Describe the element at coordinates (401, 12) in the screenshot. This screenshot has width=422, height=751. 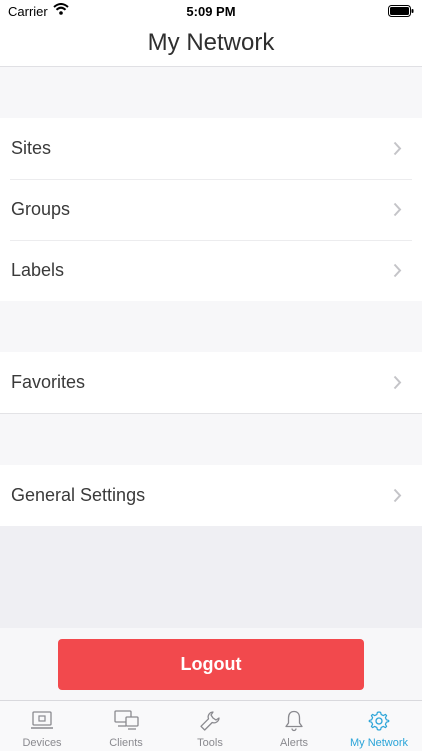
I see `battery-icon` at that location.